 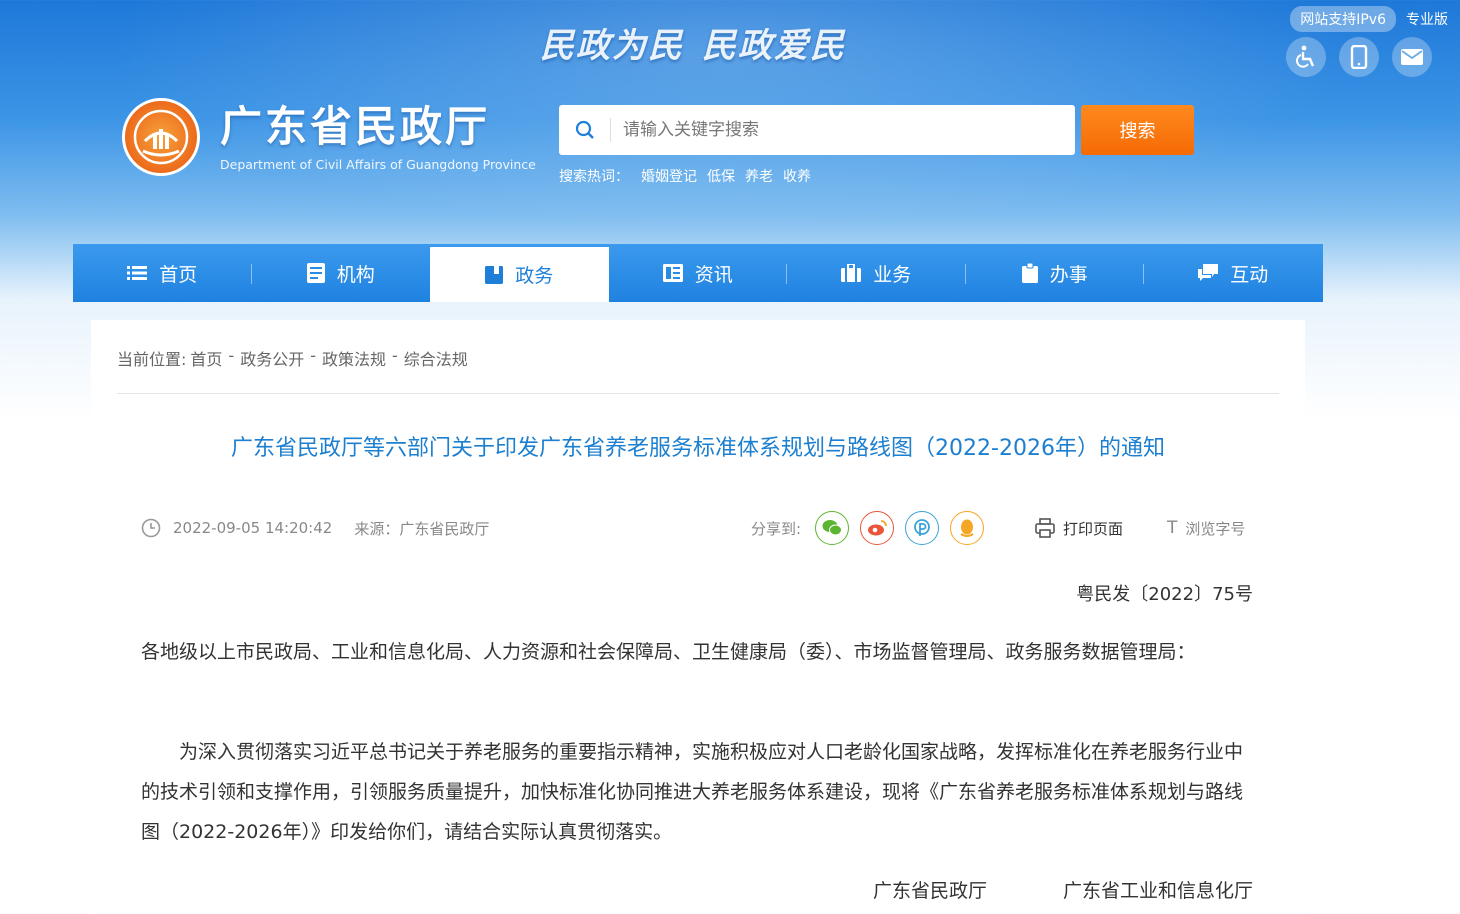 What do you see at coordinates (253, 528) in the screenshot?
I see `publish-date: 2022-09-05 14:20:42` at bounding box center [253, 528].